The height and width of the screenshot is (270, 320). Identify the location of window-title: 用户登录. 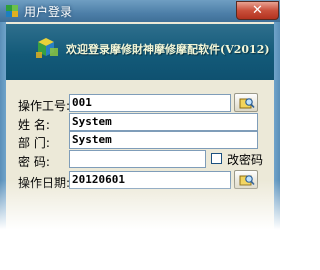
(48, 12).